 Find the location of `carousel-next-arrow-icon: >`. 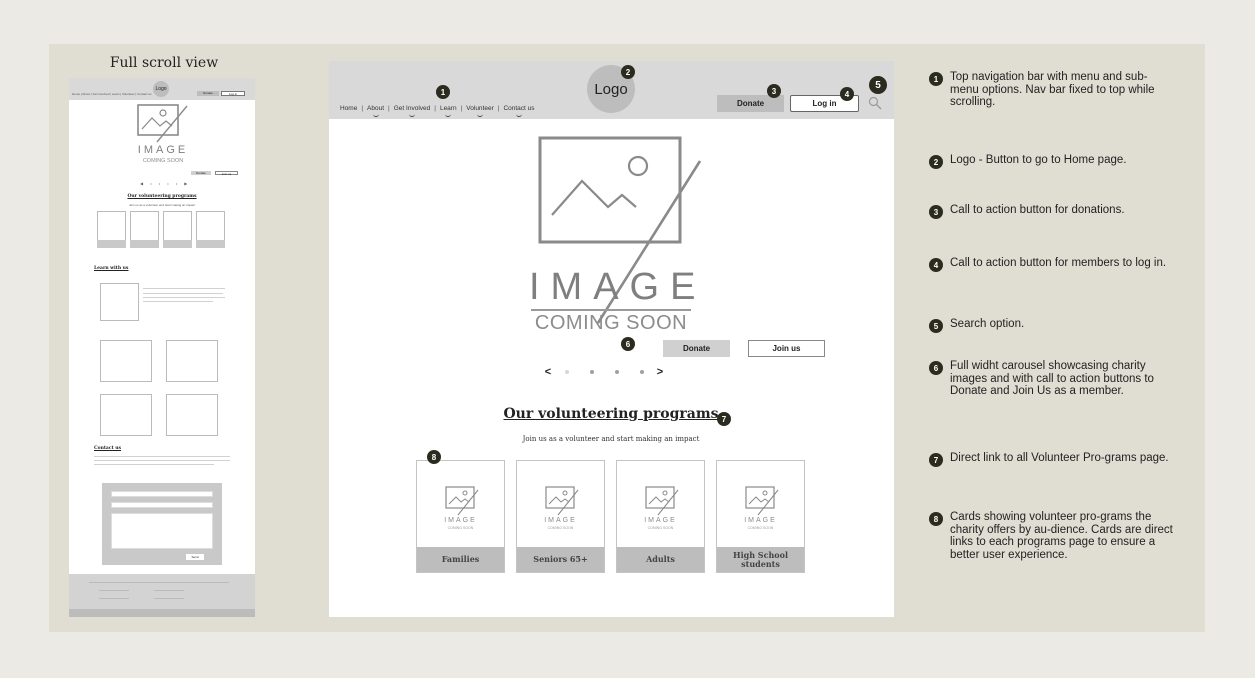

carousel-next-arrow-icon: > is located at coordinates (660, 372).